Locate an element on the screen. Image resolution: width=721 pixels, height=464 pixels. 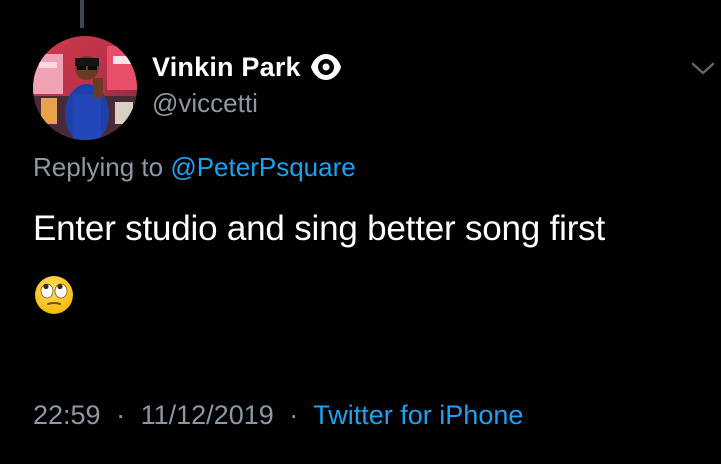
eye-icon is located at coordinates (326, 67).